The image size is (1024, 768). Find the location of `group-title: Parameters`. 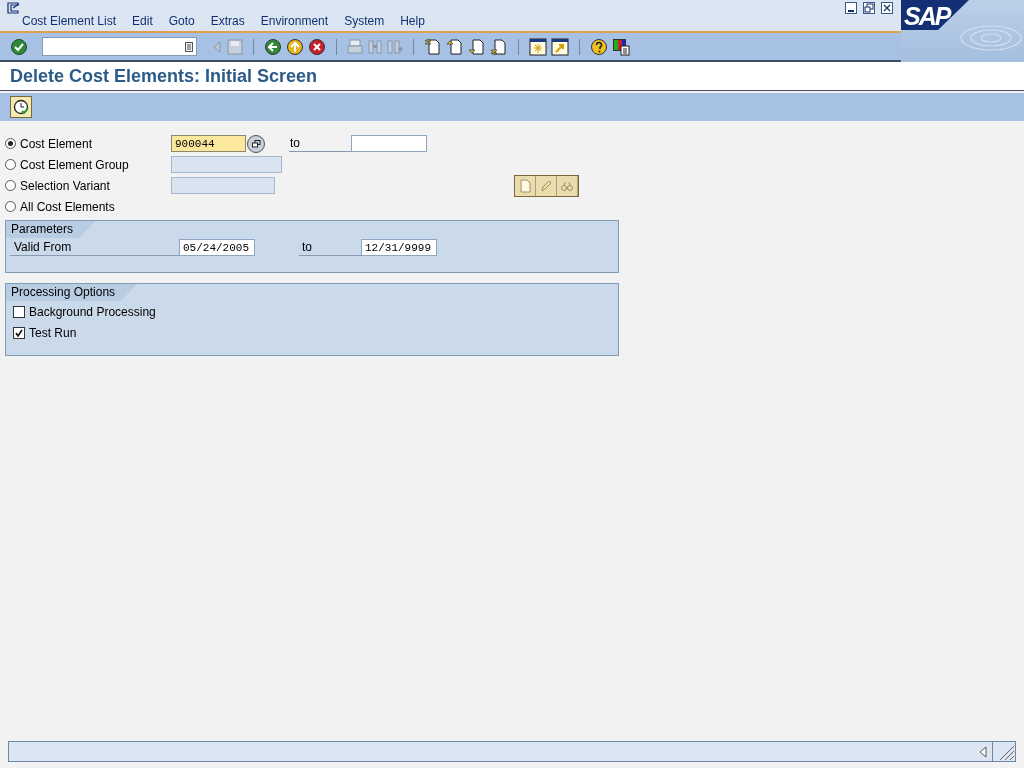

group-title: Parameters is located at coordinates (51, 229).